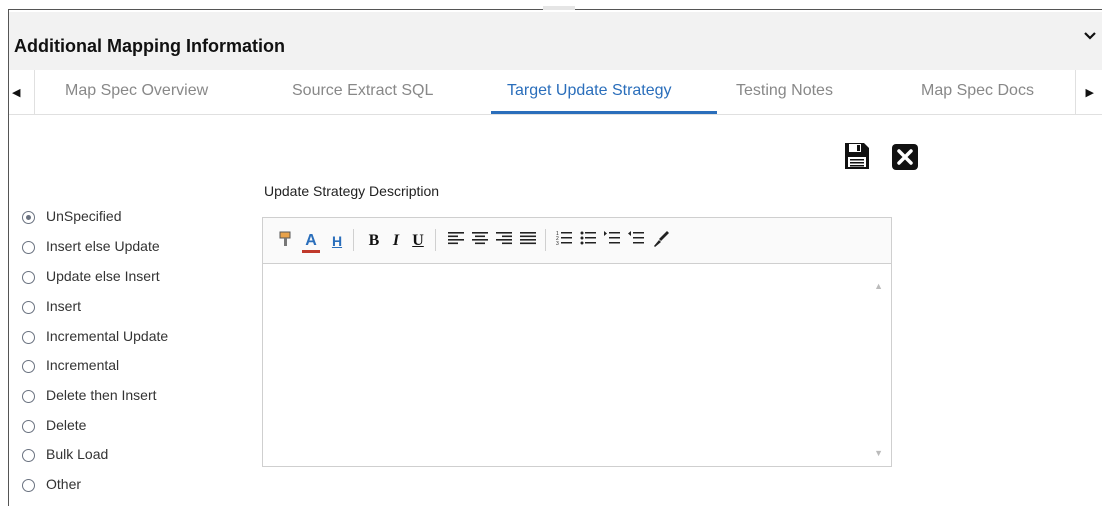 The width and height of the screenshot is (1102, 506). I want to click on close-icon, so click(905, 157).